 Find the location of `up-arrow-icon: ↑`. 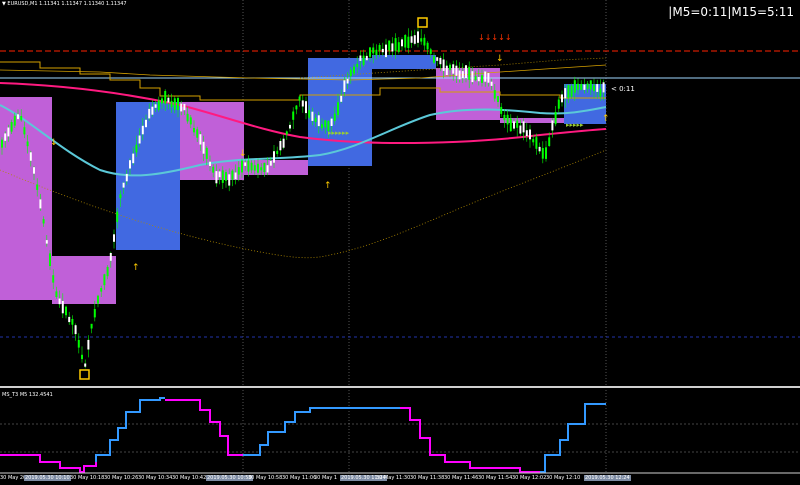

up-arrow-icon: ↑ is located at coordinates (328, 186).